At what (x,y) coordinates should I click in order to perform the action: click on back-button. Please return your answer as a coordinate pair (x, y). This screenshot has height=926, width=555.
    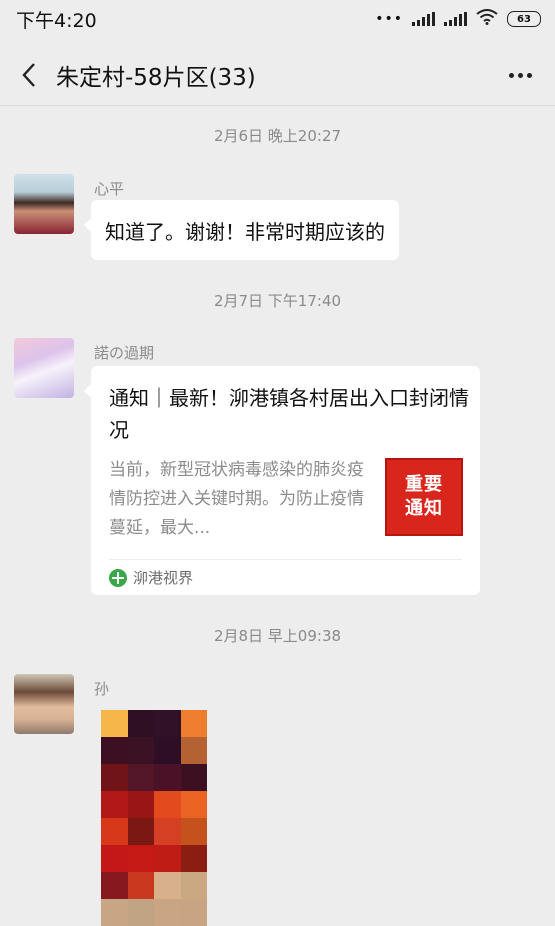
    Looking at the image, I should click on (29, 75).